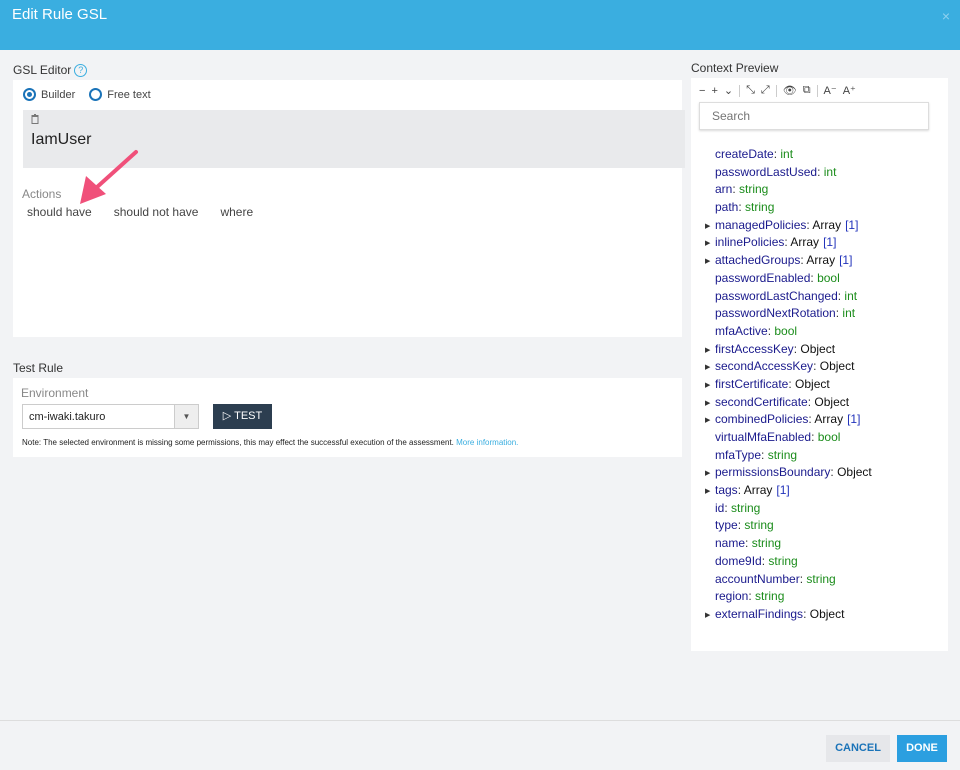 The height and width of the screenshot is (770, 960). I want to click on tree-key: region, so click(732, 596).